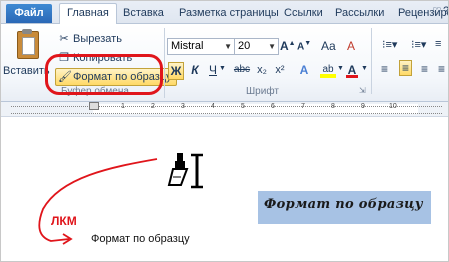  I want to click on caption-text: Формат по образцу, so click(140, 239).